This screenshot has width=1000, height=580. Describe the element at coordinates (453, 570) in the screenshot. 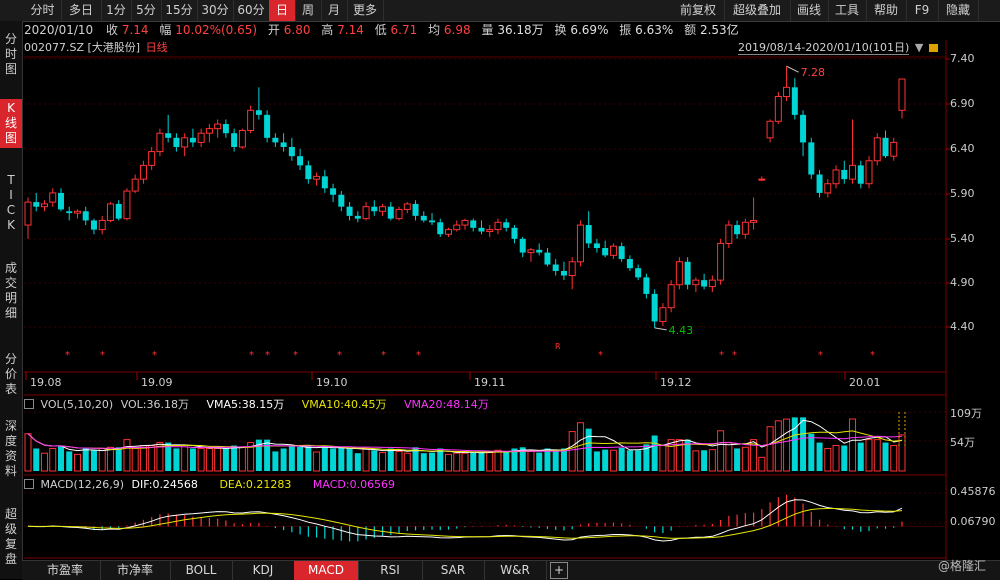

I see `indicator-tab-6: SAR` at that location.